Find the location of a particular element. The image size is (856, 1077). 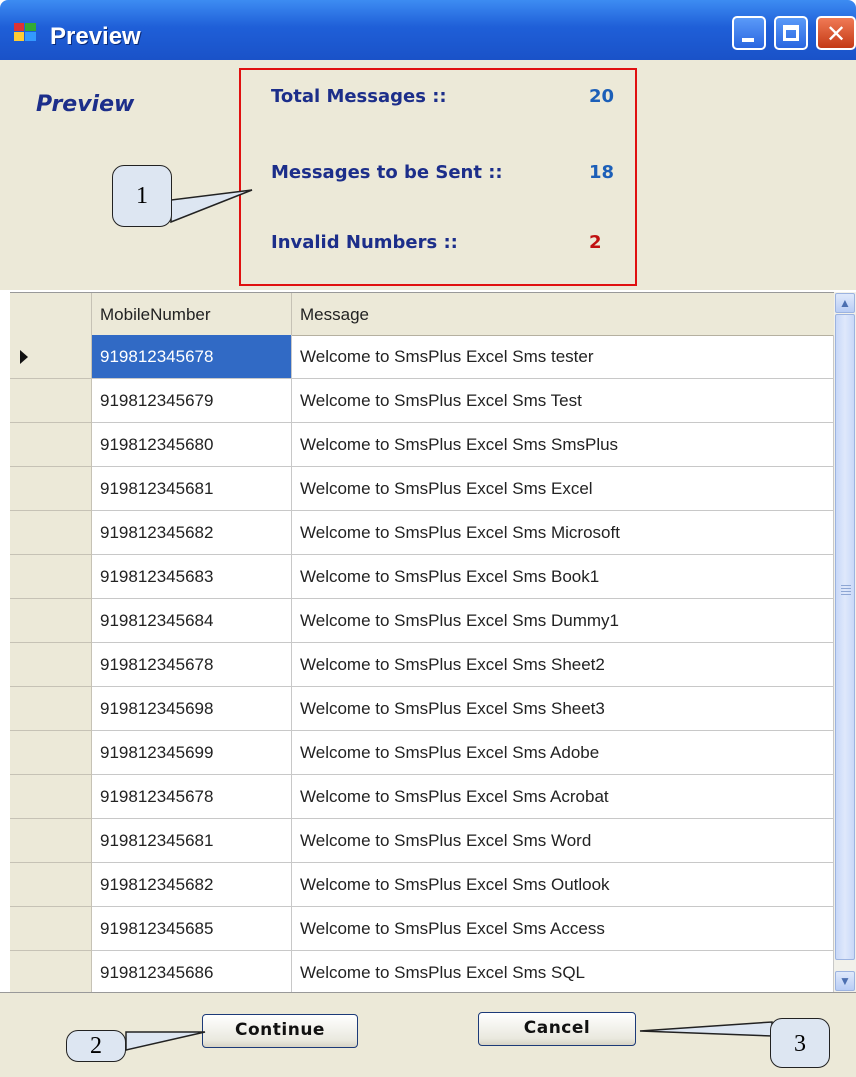

continue-button: Continue is located at coordinates (280, 1031).